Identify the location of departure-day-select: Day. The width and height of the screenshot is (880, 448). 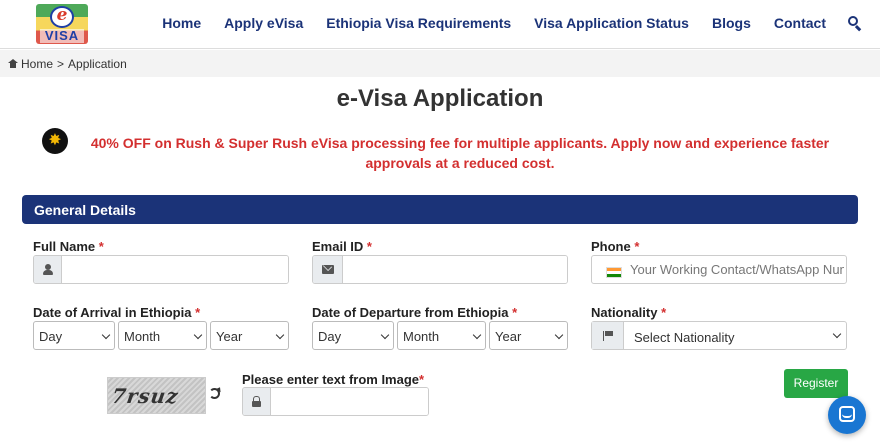
(353, 335).